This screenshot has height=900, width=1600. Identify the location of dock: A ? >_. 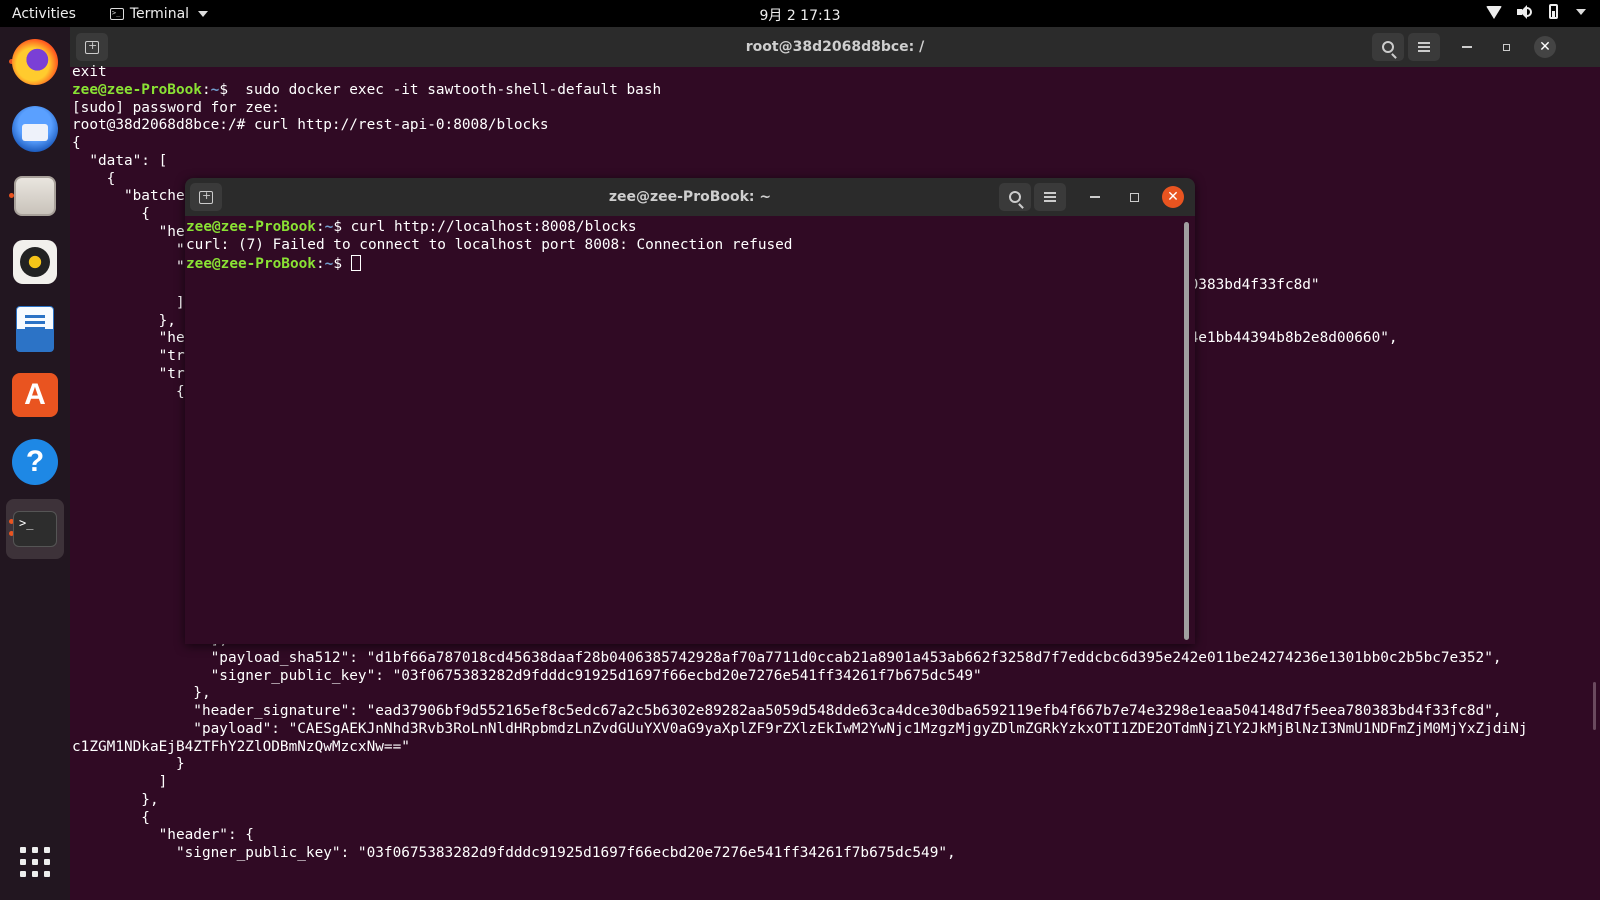
(35, 463).